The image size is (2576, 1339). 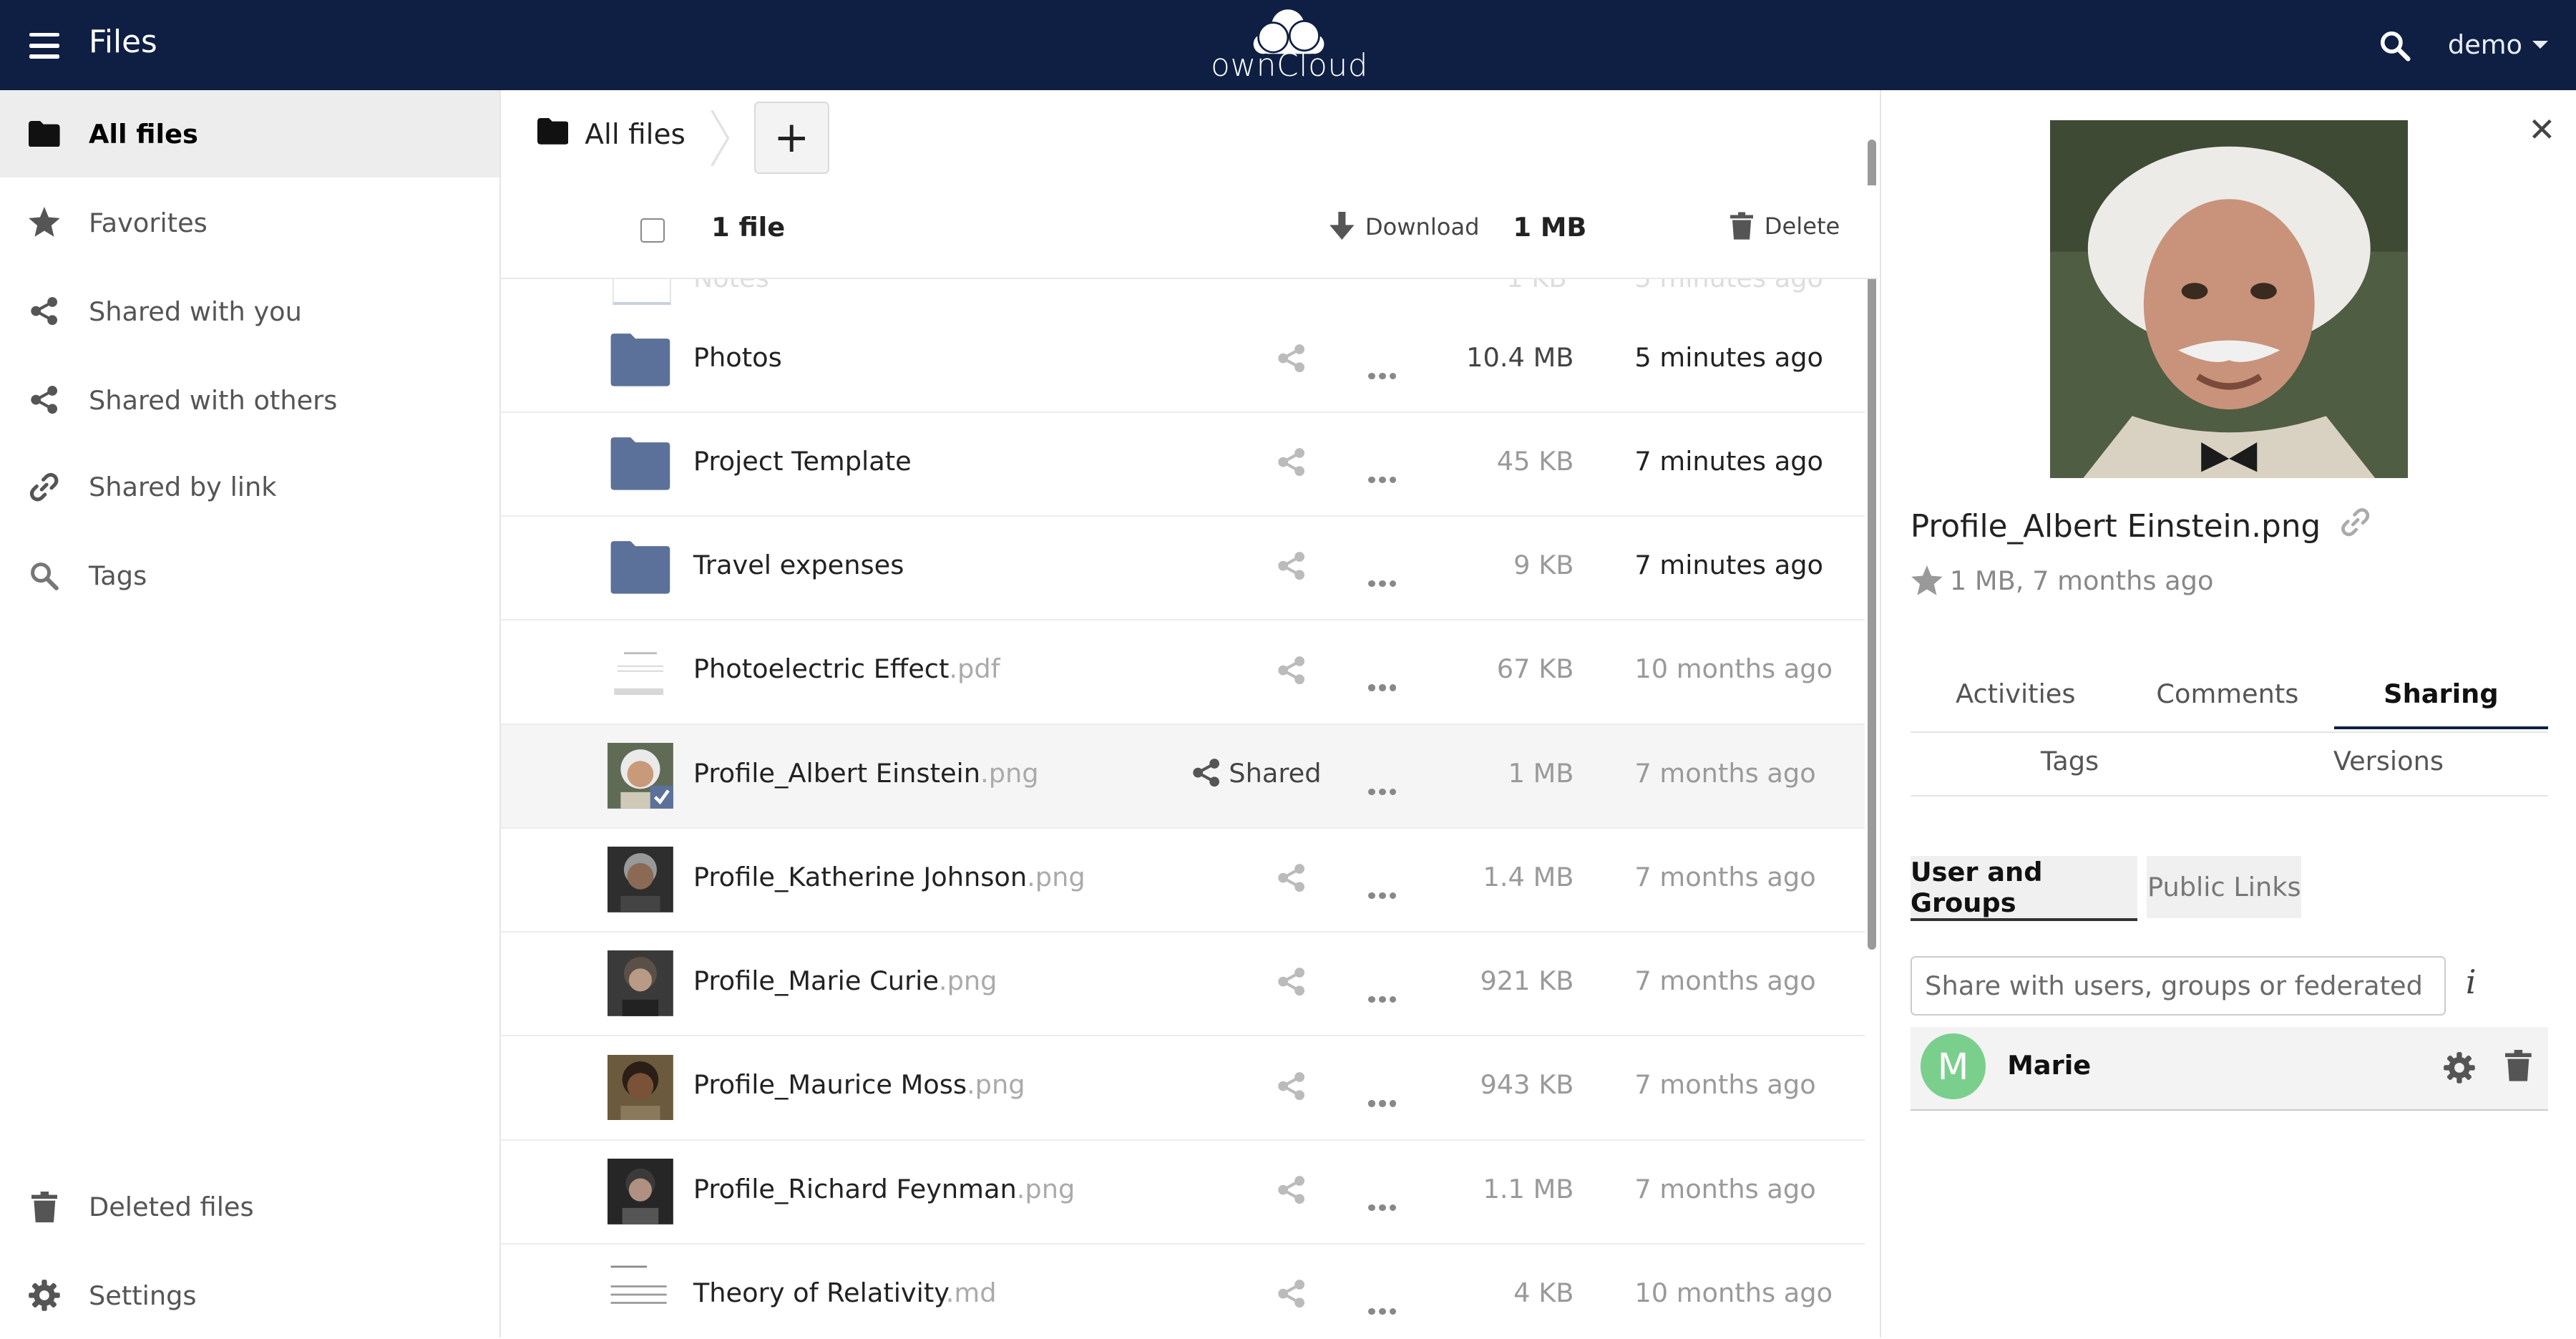 What do you see at coordinates (1529, 876) in the screenshot?
I see `file-size: 1.4 MB` at bounding box center [1529, 876].